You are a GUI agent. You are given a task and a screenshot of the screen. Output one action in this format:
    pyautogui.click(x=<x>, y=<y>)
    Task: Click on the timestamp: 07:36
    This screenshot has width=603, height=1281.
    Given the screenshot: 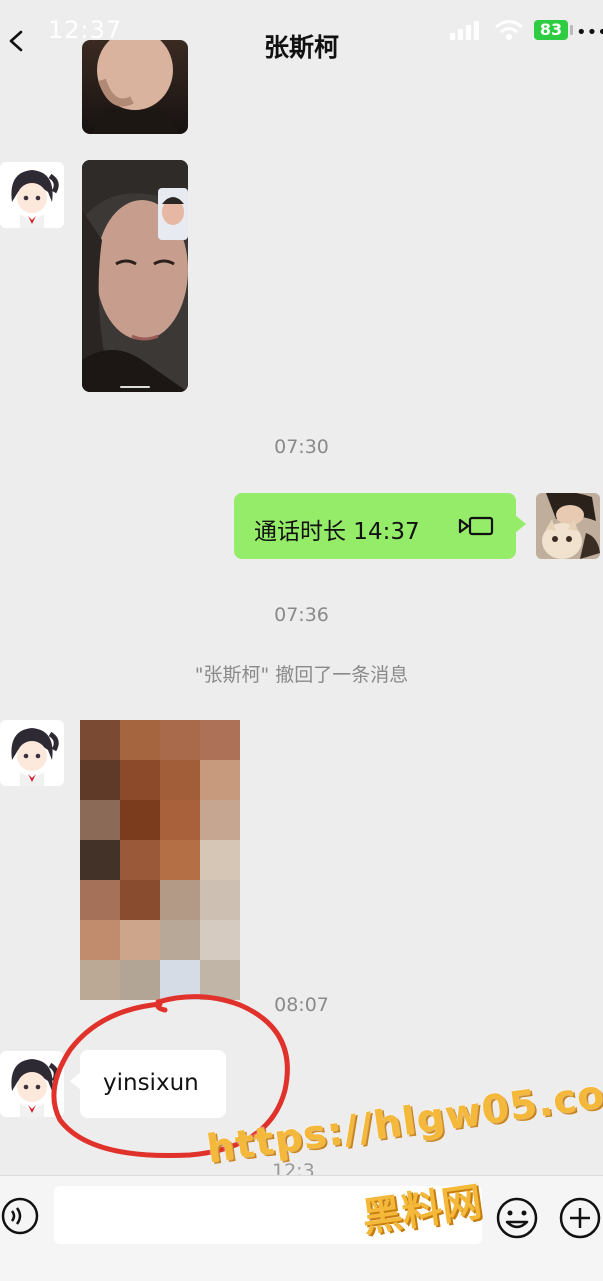 What is the action you would take?
    pyautogui.click(x=301, y=615)
    